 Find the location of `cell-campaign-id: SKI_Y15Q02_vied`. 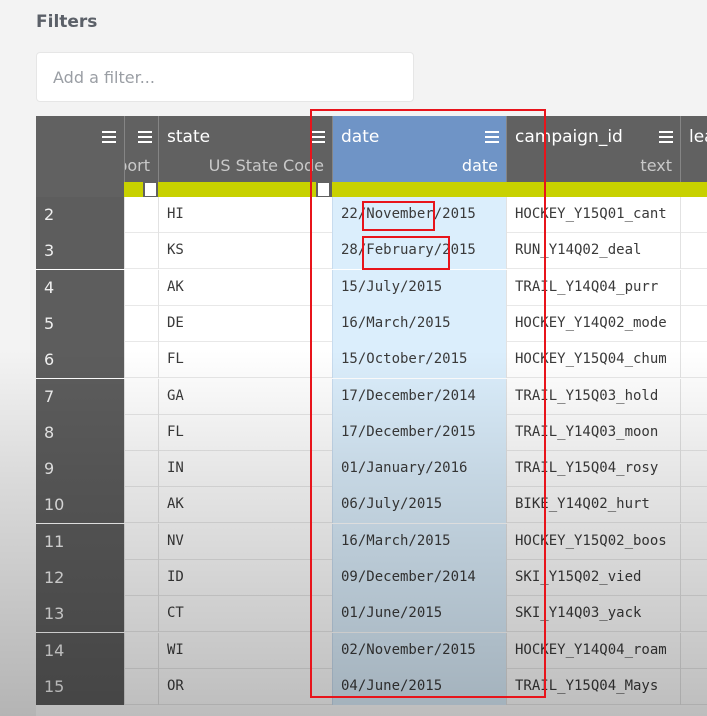

cell-campaign-id: SKI_Y15Q02_vied is located at coordinates (593, 578).